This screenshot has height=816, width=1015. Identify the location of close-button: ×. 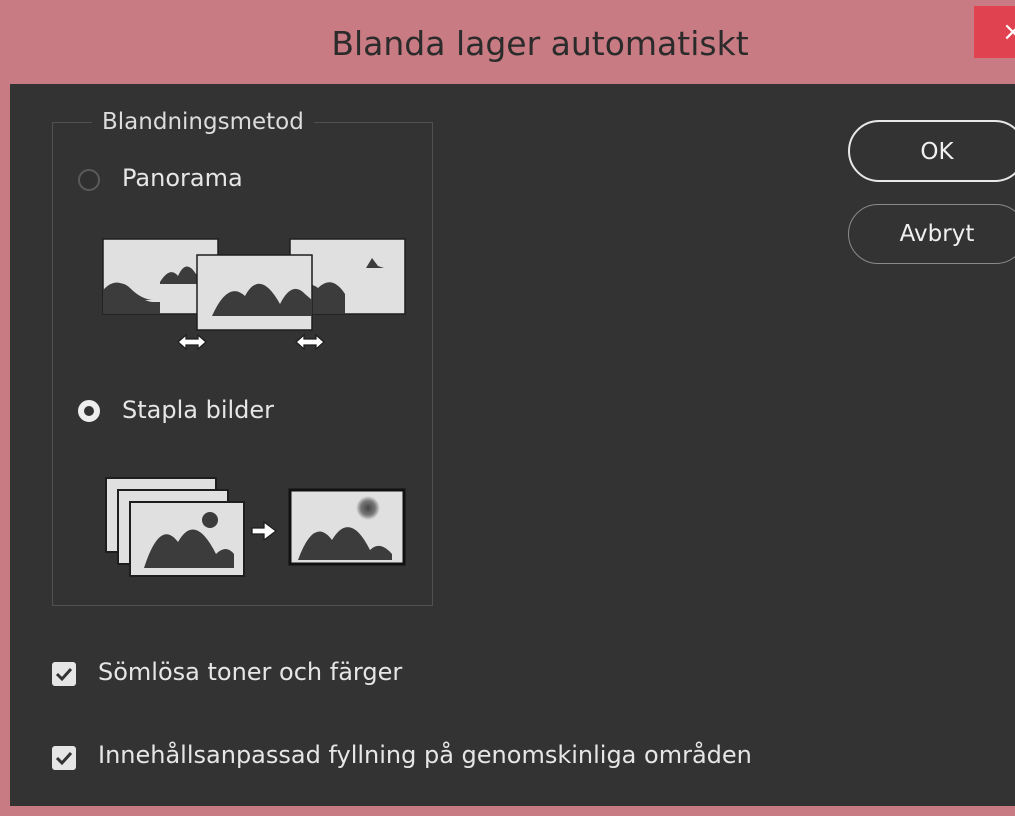
(994, 32).